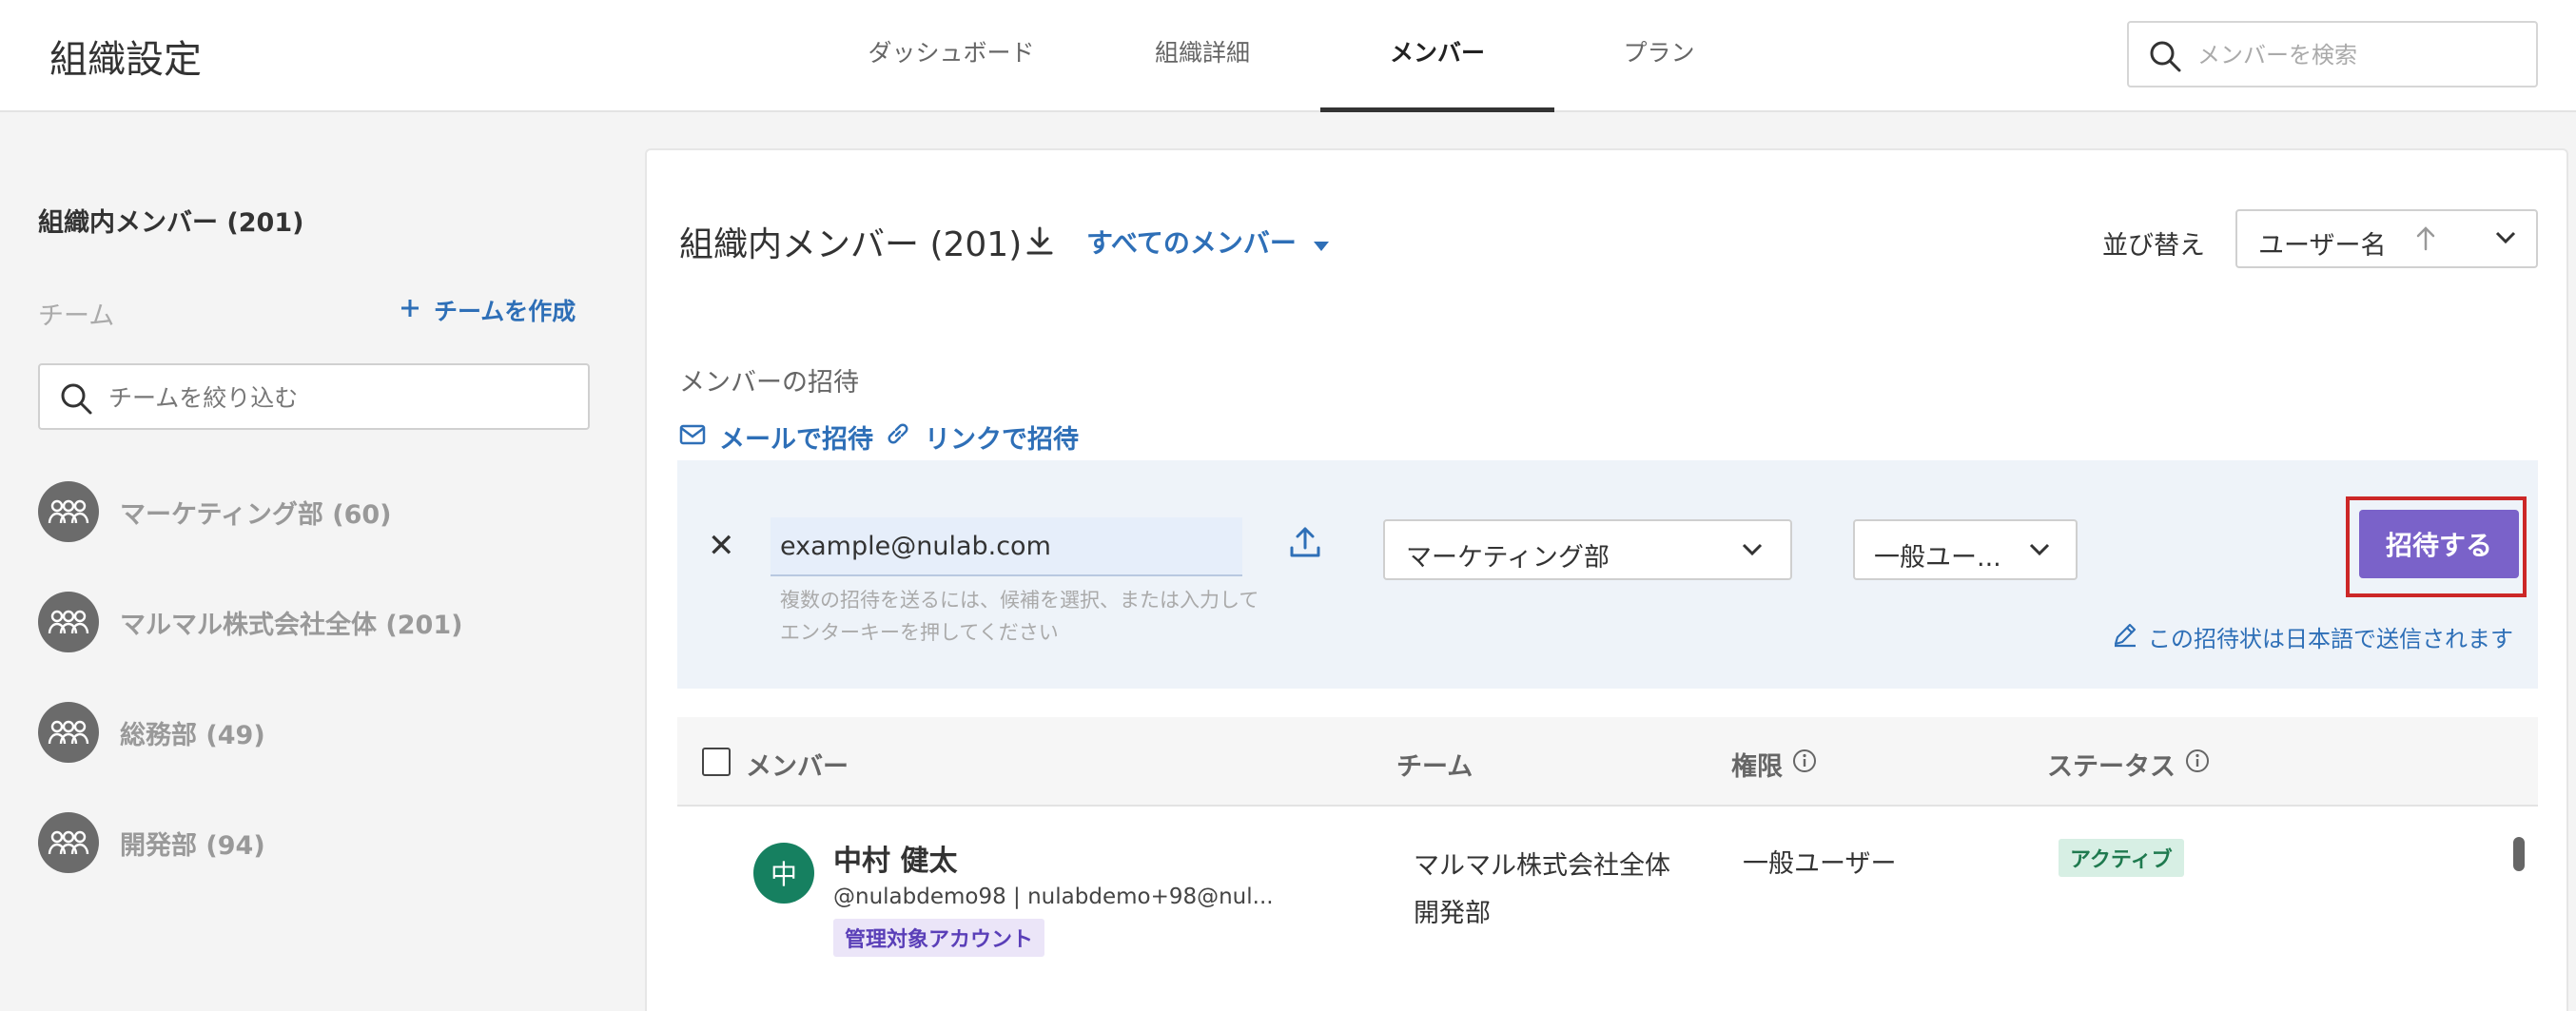  I want to click on tab-dashboard: ダッシュボード, so click(951, 56).